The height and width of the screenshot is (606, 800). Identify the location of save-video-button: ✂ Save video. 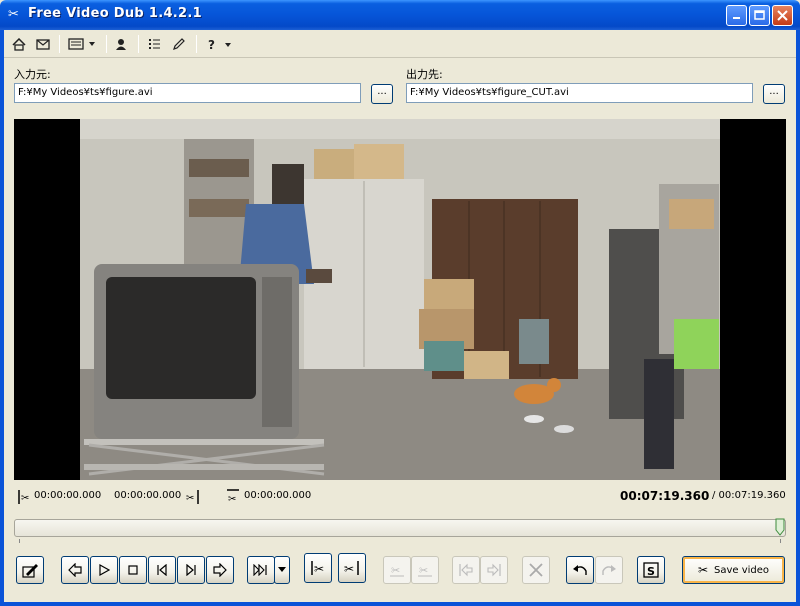
(733, 570).